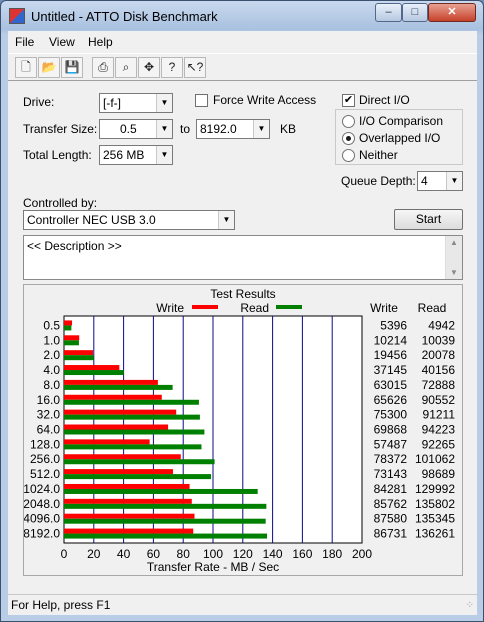 This screenshot has width=484, height=622. Describe the element at coordinates (51, 325) in the screenshot. I see `category-label: 0.5` at that location.